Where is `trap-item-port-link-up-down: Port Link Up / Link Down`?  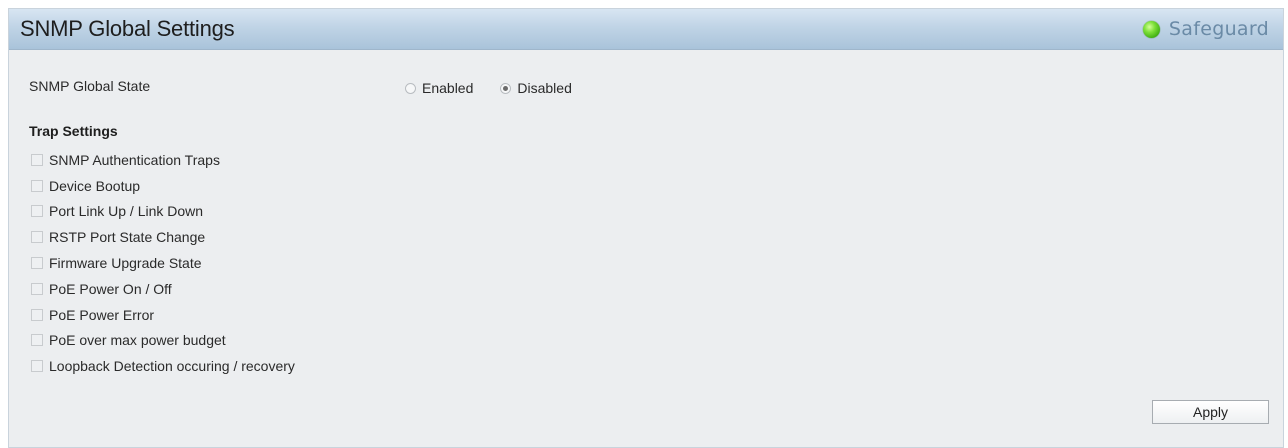
trap-item-port-link-up-down: Port Link Up / Link Down is located at coordinates (163, 212).